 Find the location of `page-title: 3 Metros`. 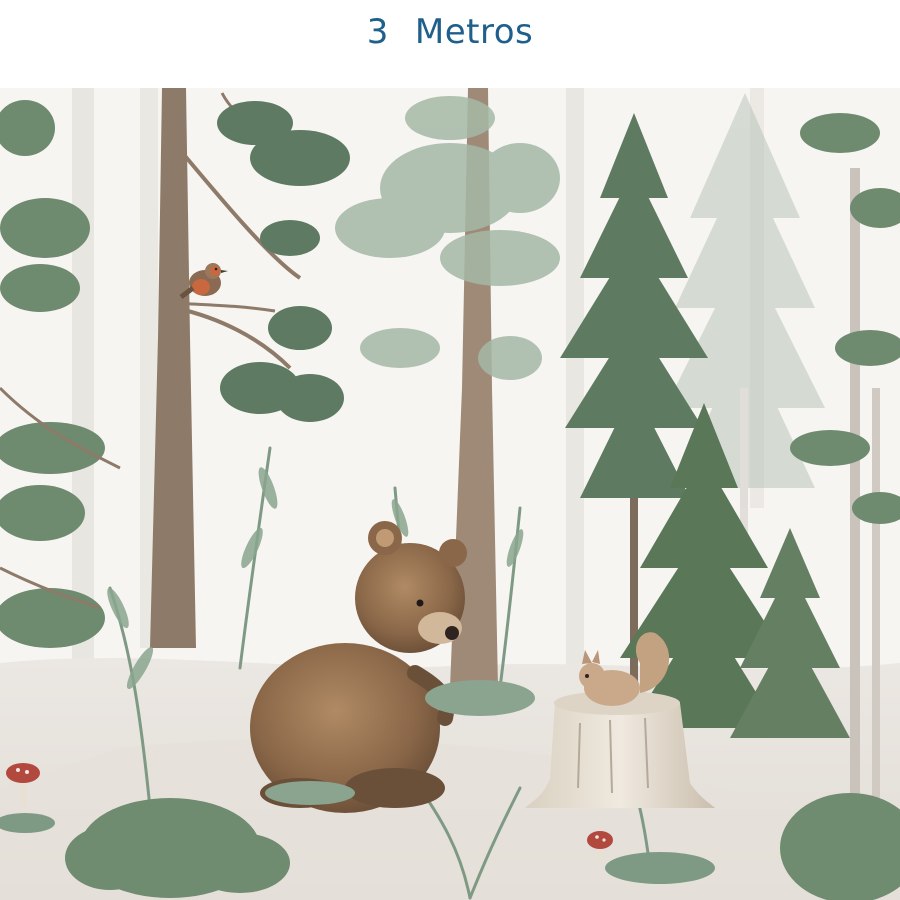

page-title: 3 Metros is located at coordinates (450, 32).